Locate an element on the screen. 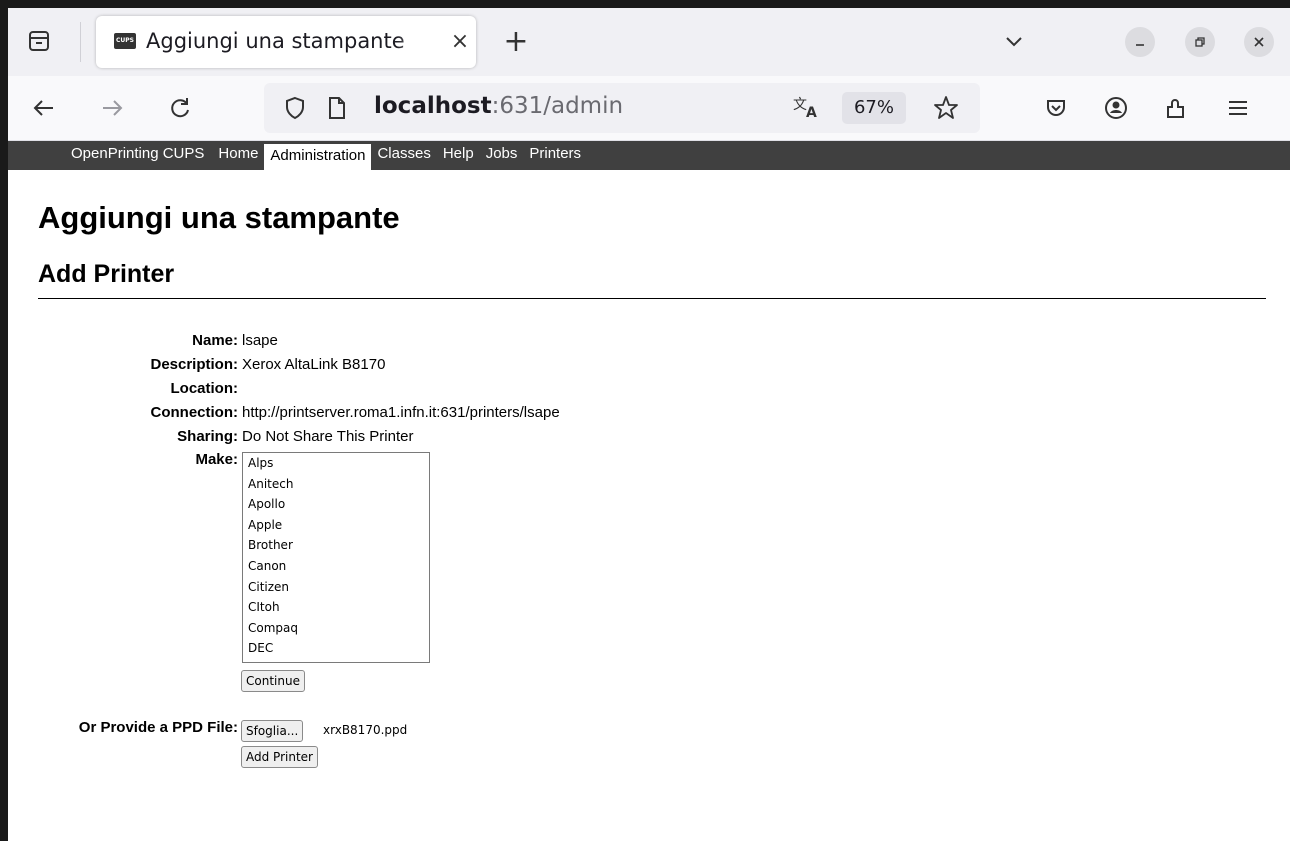 The width and height of the screenshot is (1290, 841). reload-icon is located at coordinates (180, 108).